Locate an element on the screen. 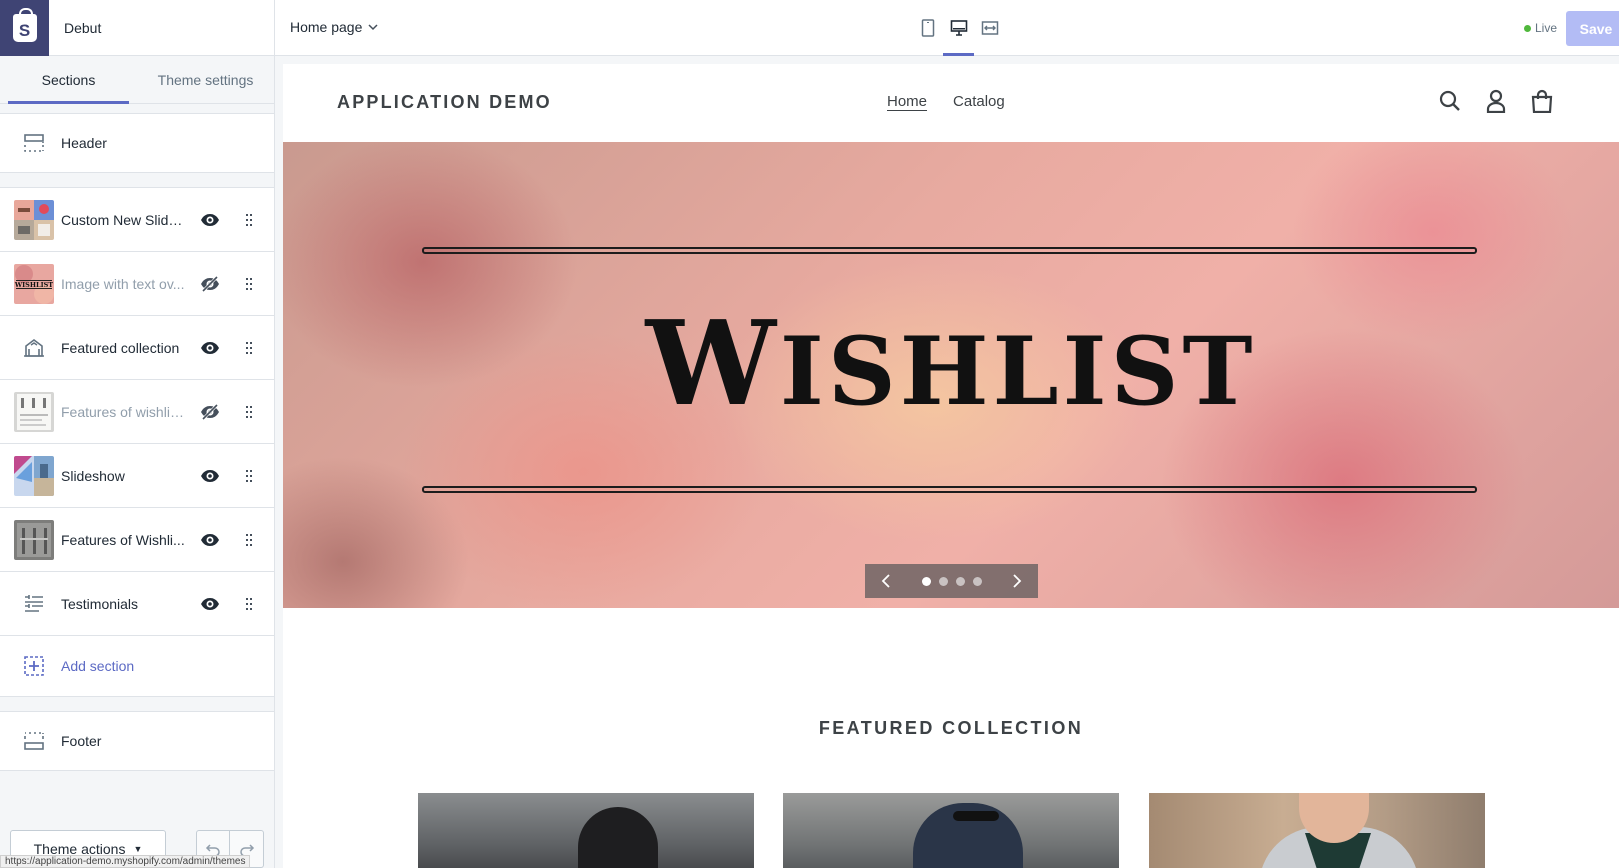 The width and height of the screenshot is (1619, 868). fullscreen-icon is located at coordinates (989, 28).